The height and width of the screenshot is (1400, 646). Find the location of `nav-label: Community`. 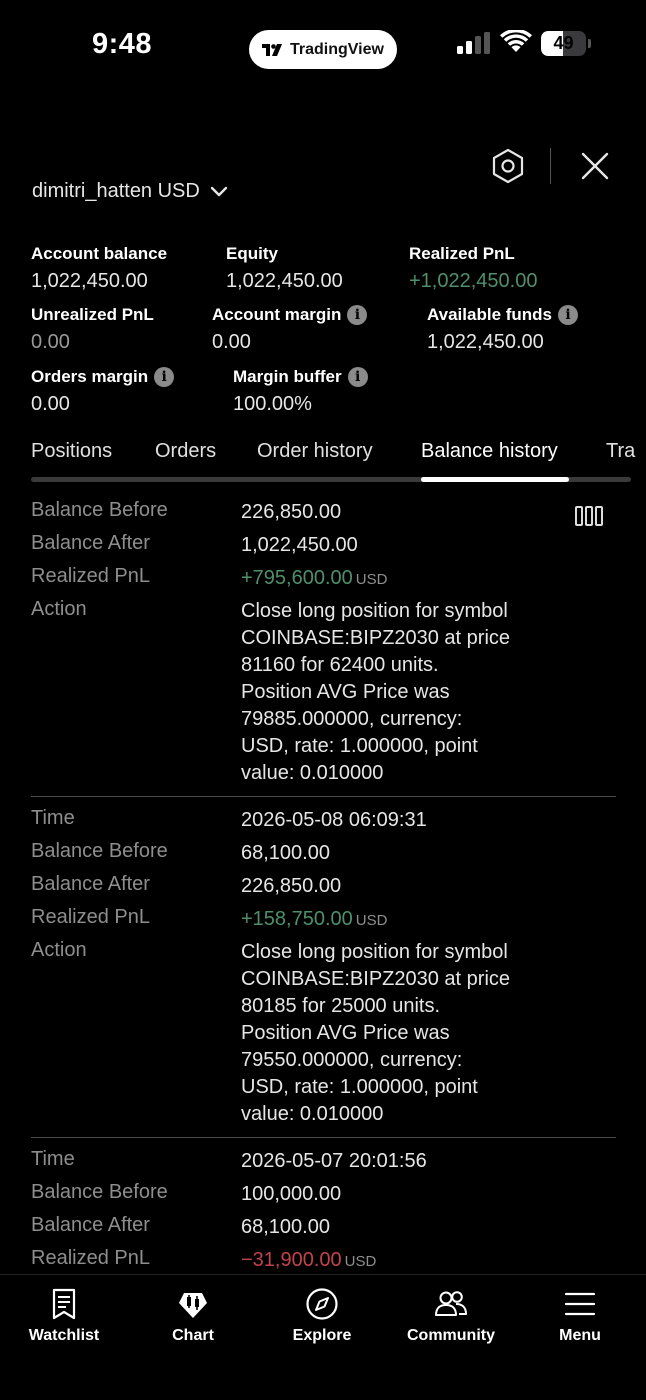

nav-label: Community is located at coordinates (451, 1335).